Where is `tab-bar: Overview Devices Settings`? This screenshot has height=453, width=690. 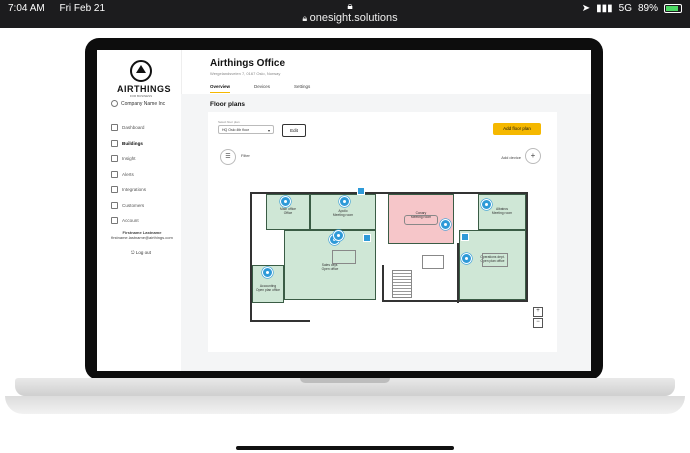
tab-bar: Overview Devices Settings is located at coordinates (260, 88).